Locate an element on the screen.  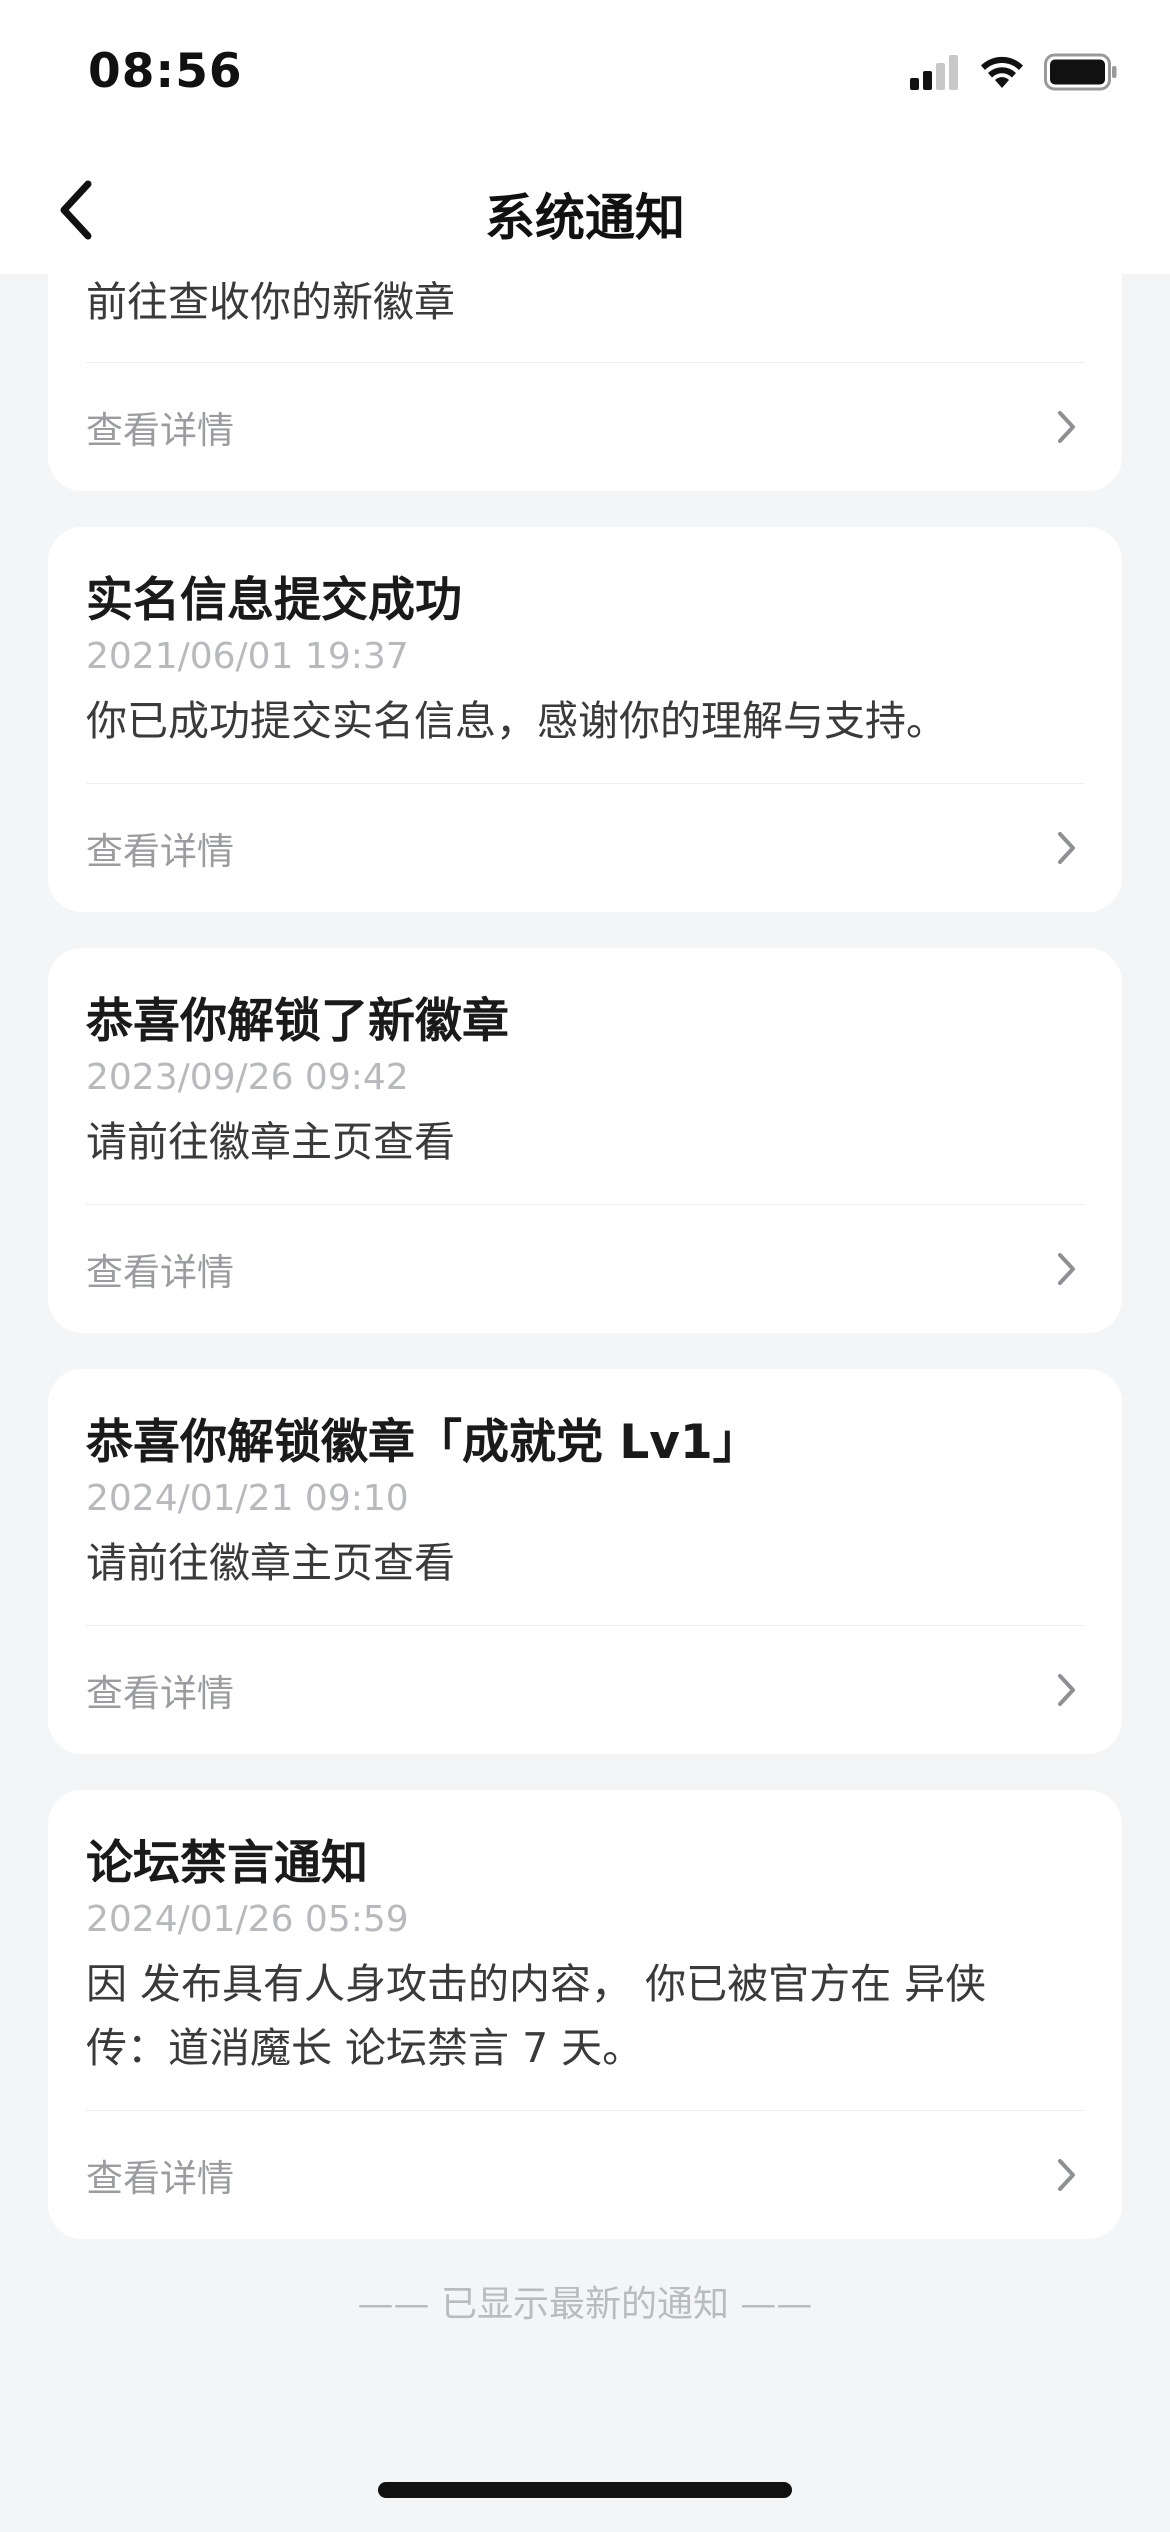
notification-body-line: 传：道消魔长 论坛禁言 7 天。 is located at coordinates (365, 2048).